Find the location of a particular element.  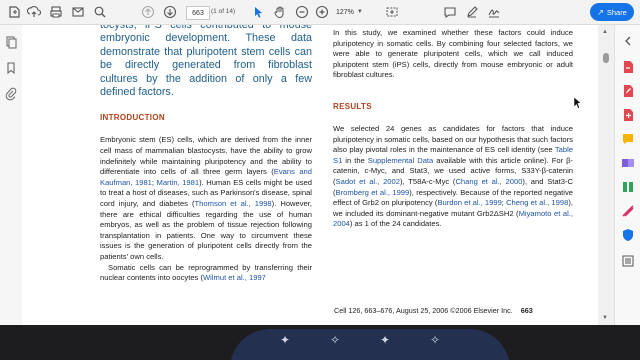

search-icon is located at coordinates (100, 12).